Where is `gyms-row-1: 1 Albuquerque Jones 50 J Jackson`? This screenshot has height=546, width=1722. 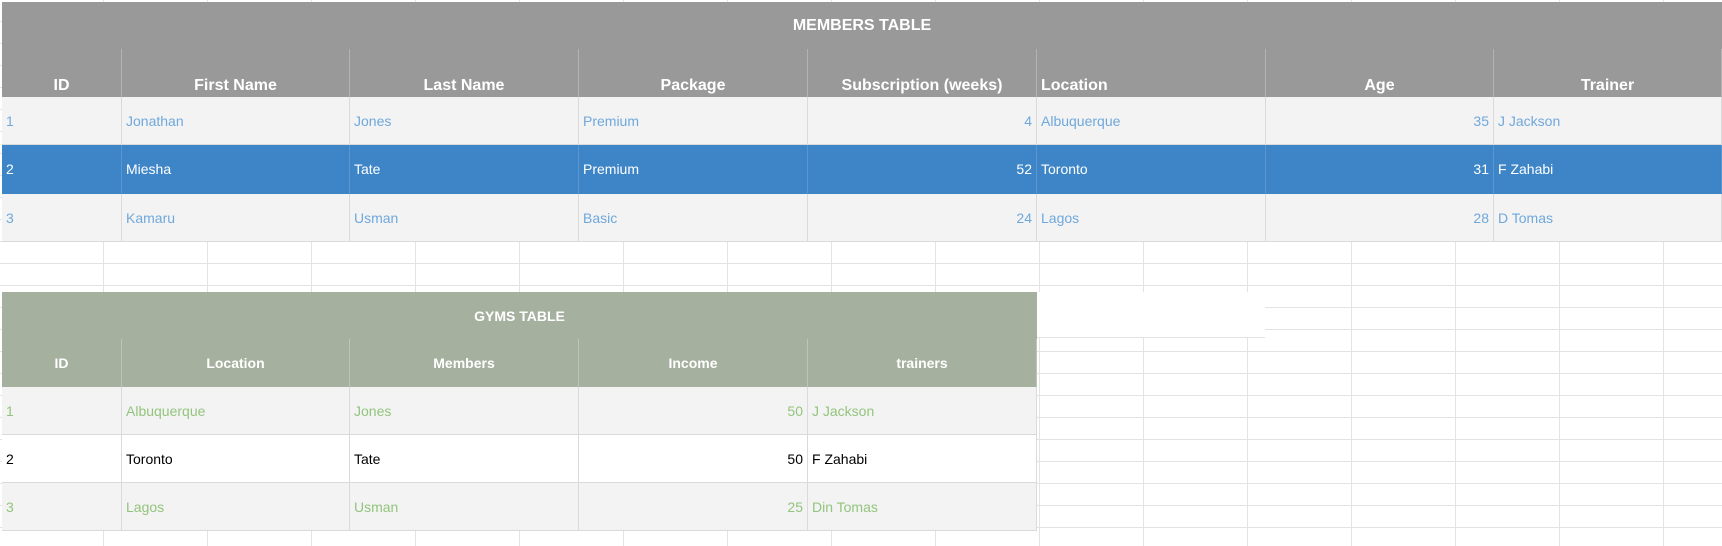
gyms-row-1: 1 Albuquerque Jones 50 J Jackson is located at coordinates (518, 411).